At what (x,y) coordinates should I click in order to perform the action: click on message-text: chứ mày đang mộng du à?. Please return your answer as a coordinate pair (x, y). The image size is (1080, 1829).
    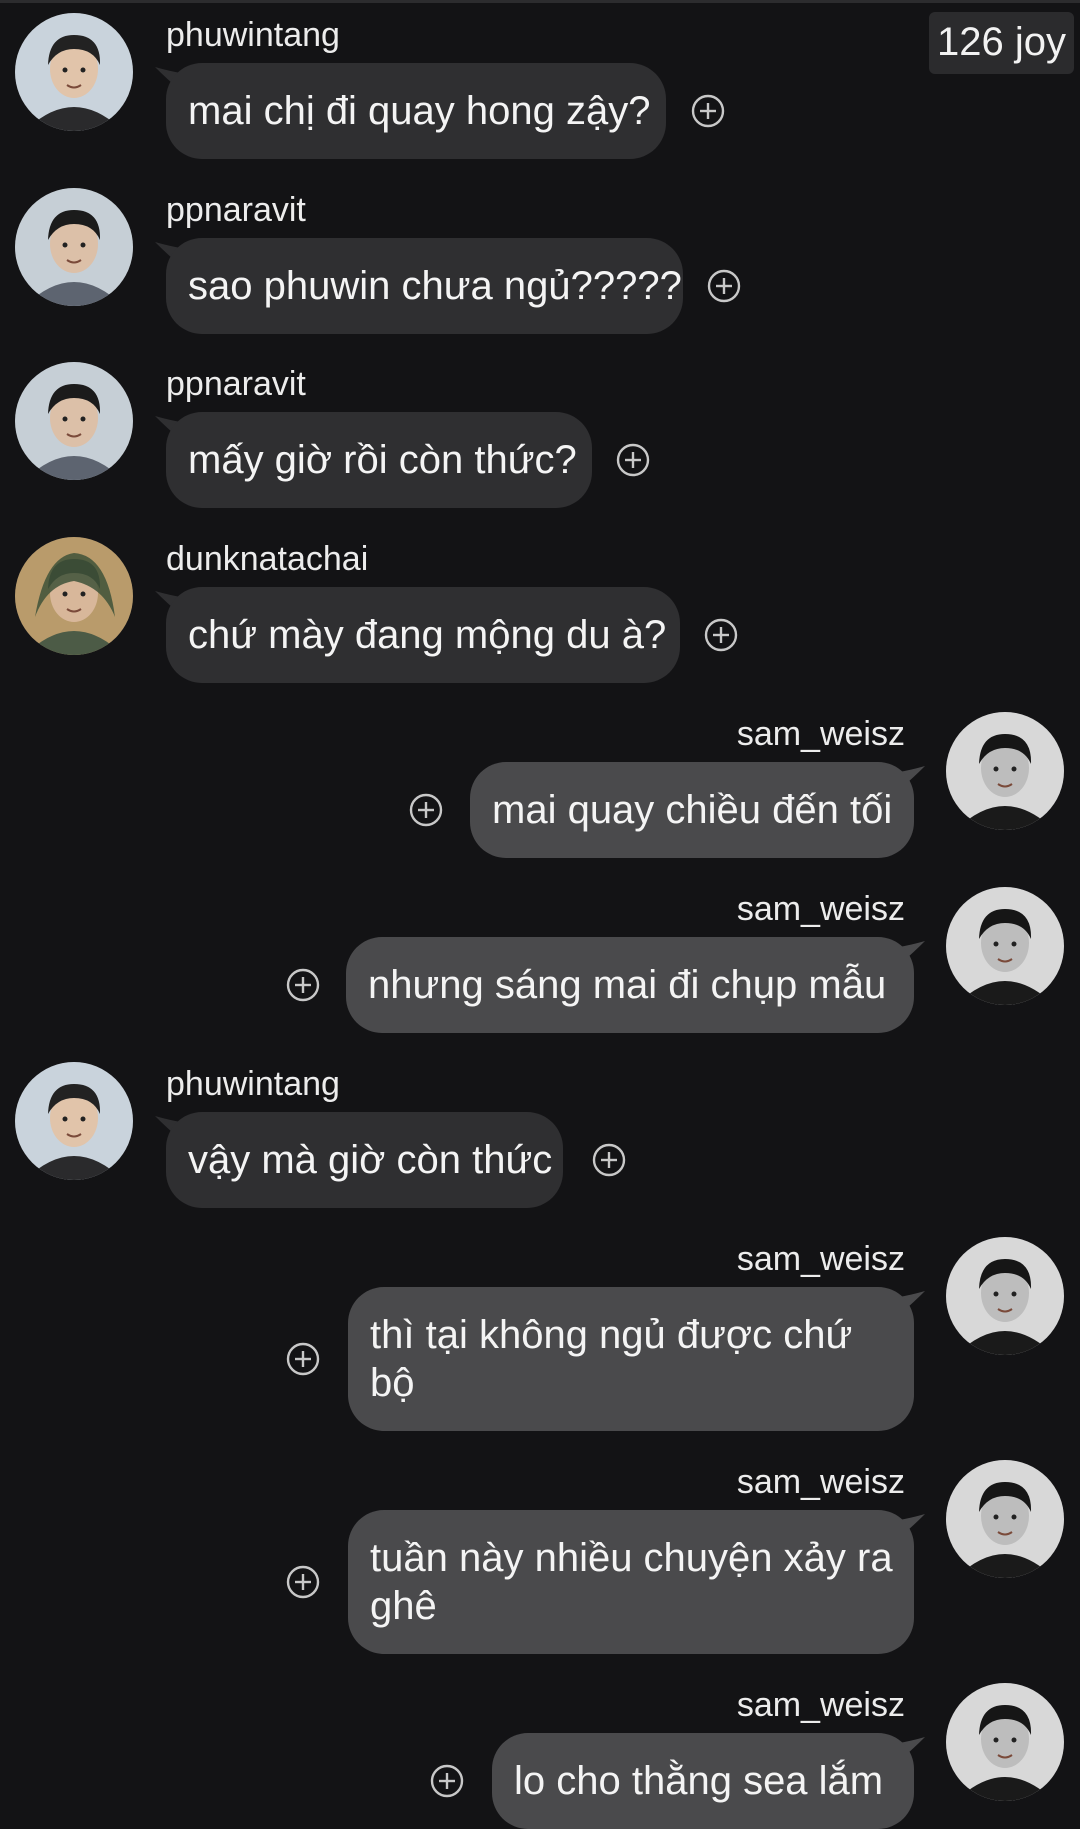
    Looking at the image, I should click on (427, 635).